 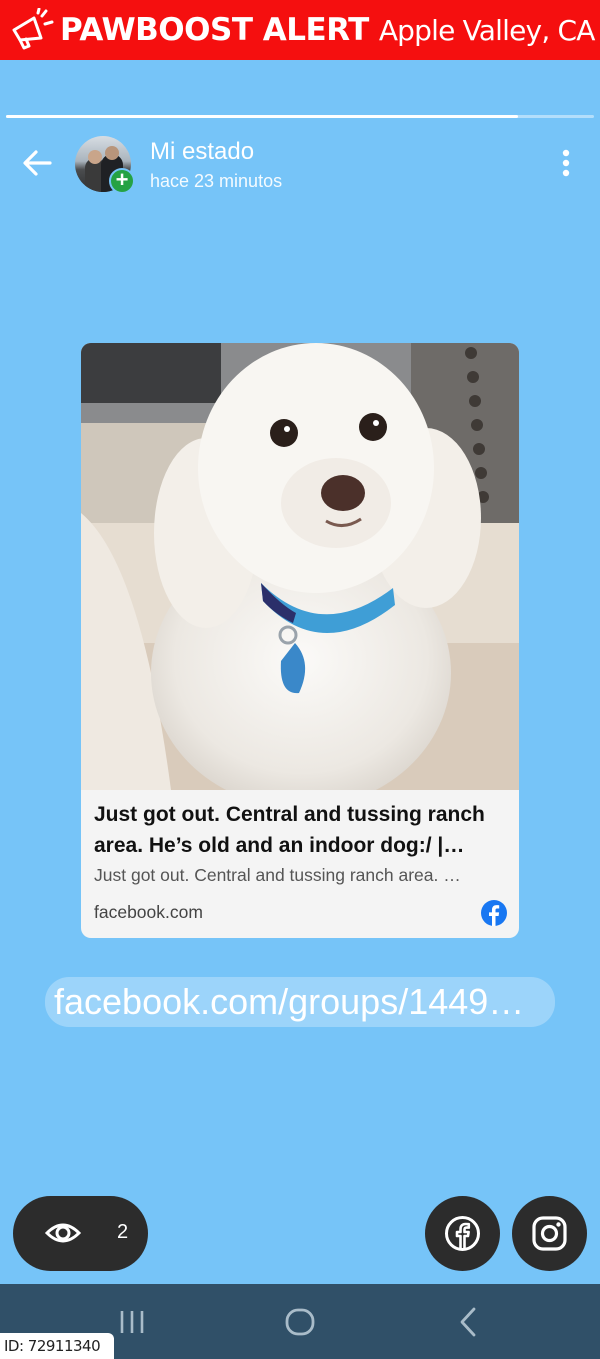 I want to click on alert-title: PAWBOOST ALERT, so click(x=214, y=30).